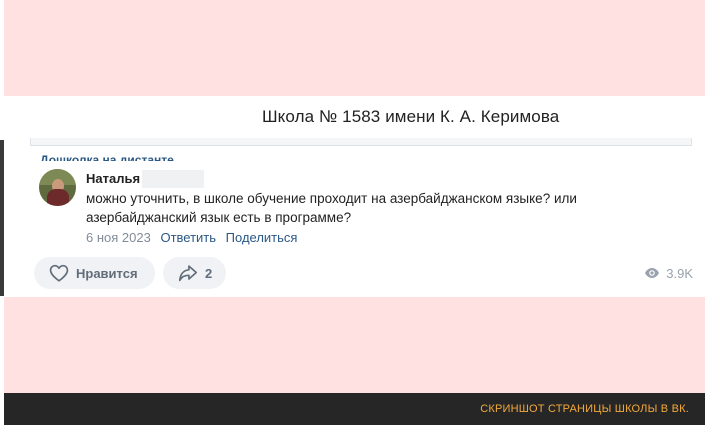 The image size is (705, 425). Describe the element at coordinates (59, 273) in the screenshot. I see `heart-icon` at that location.